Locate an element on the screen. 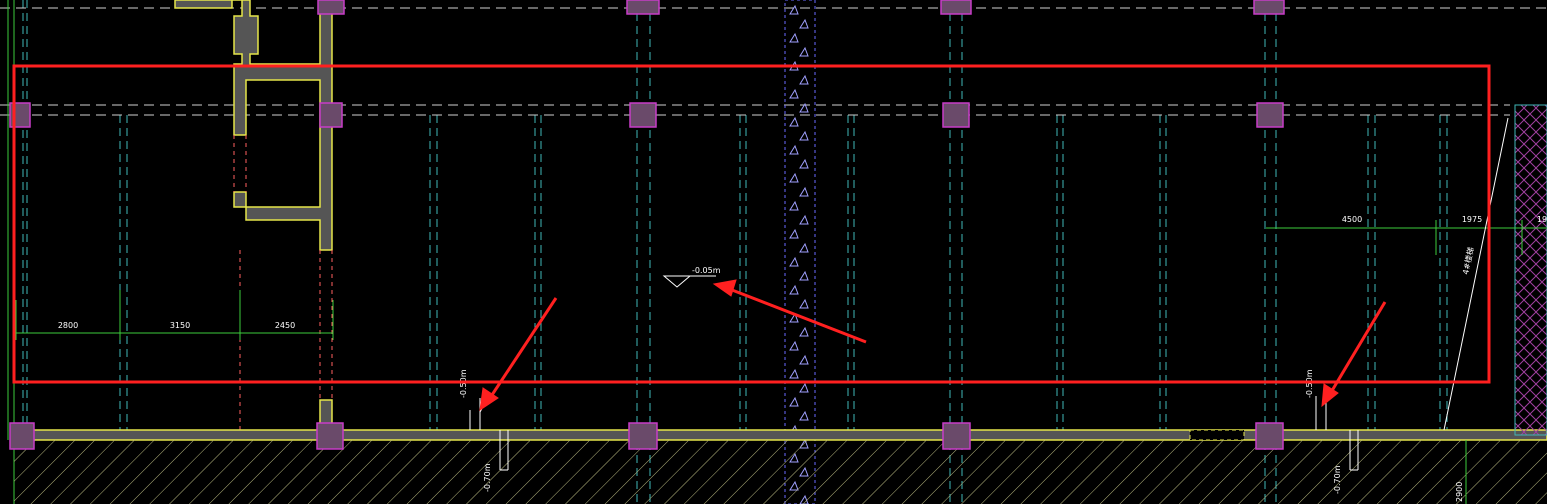 This screenshot has width=1547, height=504. slab-edge is located at coordinates (780, 435).